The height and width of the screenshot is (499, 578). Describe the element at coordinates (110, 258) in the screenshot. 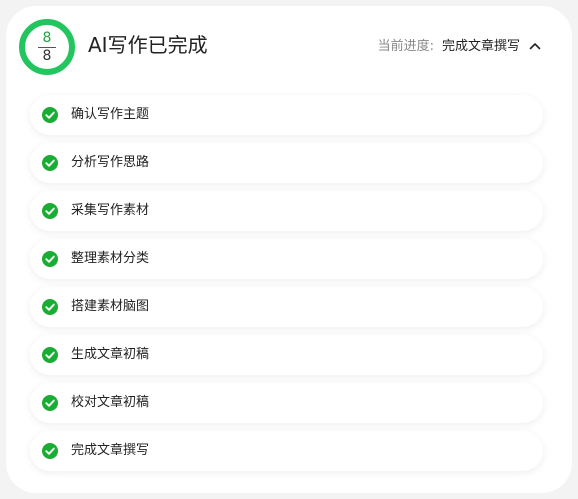

I see `step-label: 整理素材分类` at that location.